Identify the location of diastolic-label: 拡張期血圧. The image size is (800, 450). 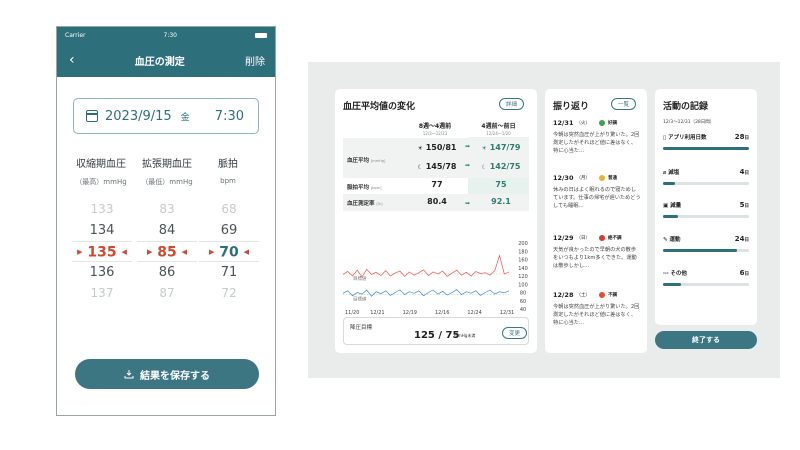
(167, 164).